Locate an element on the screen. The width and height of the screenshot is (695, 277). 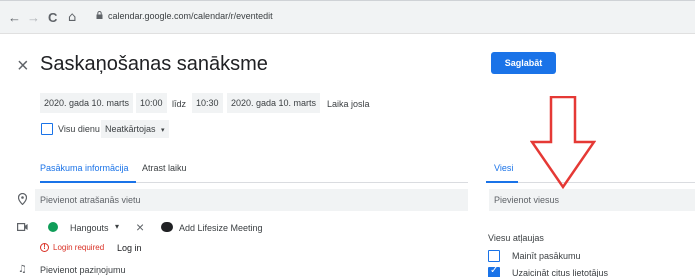
modify-event-checkbox is located at coordinates (494, 256).